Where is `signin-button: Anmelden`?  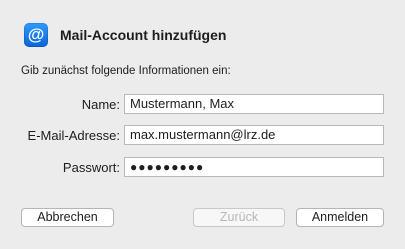 signin-button: Anmelden is located at coordinates (340, 217).